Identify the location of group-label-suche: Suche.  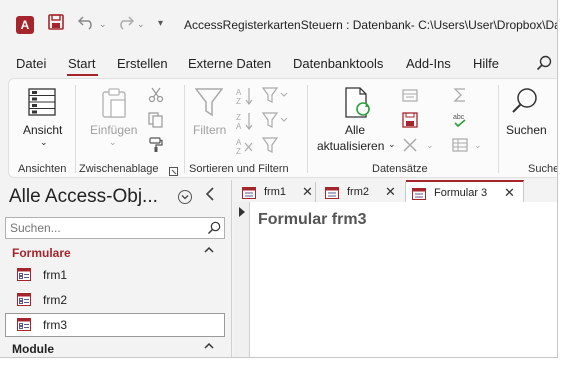
(543, 169).